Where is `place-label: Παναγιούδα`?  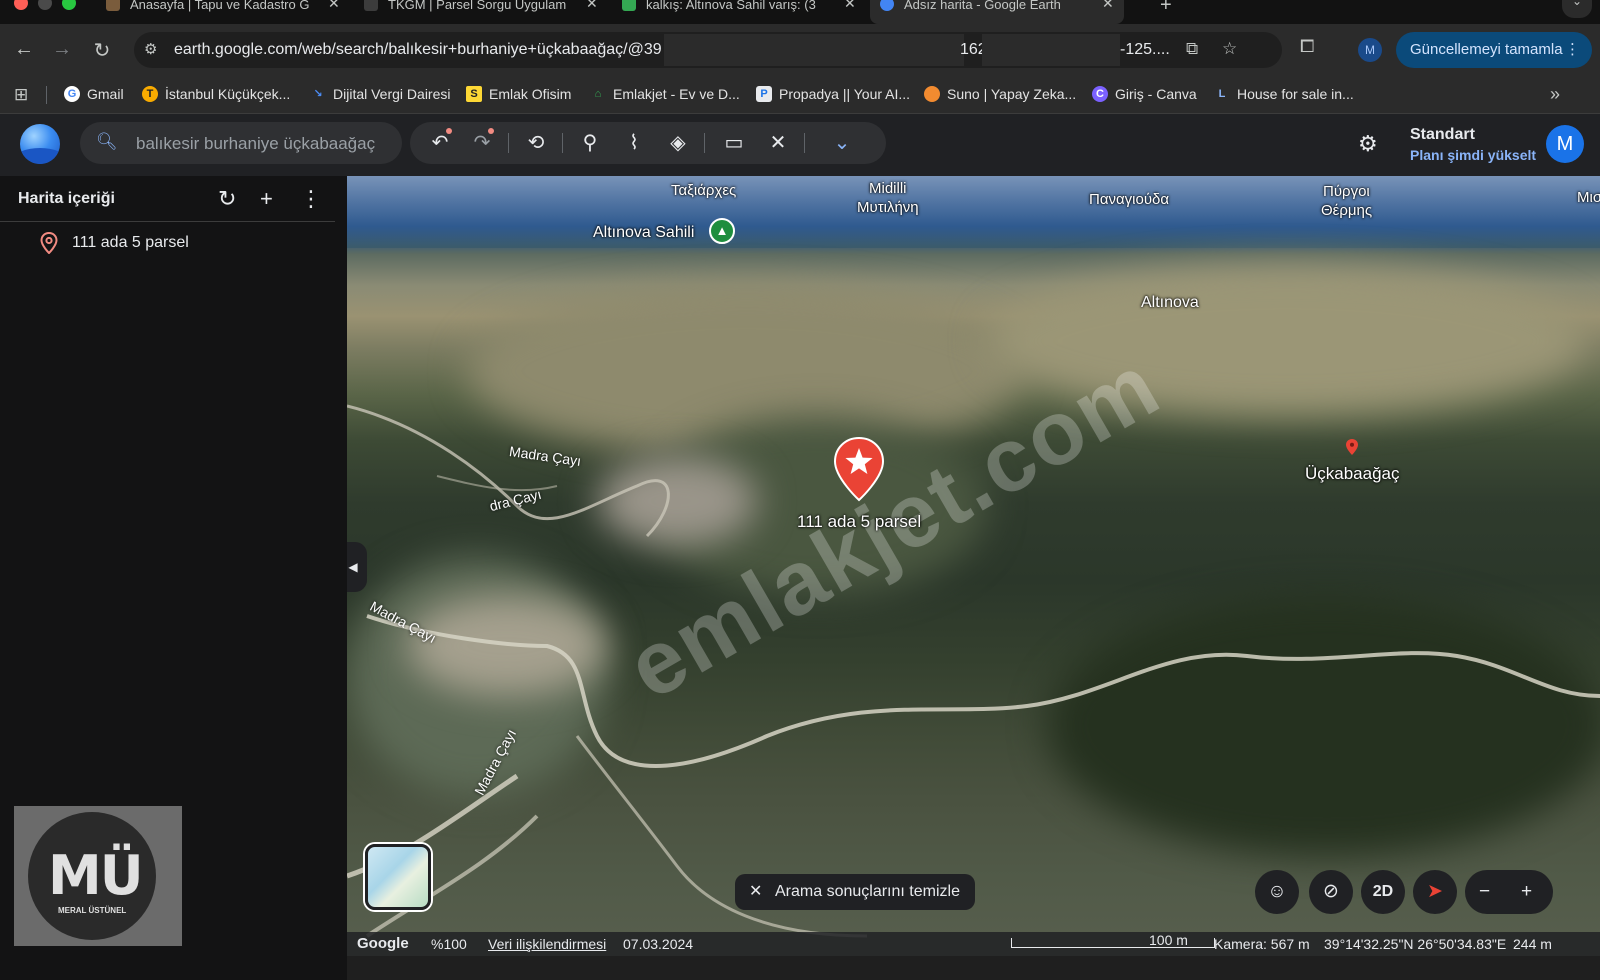 place-label: Παναγιούδα is located at coordinates (1129, 199).